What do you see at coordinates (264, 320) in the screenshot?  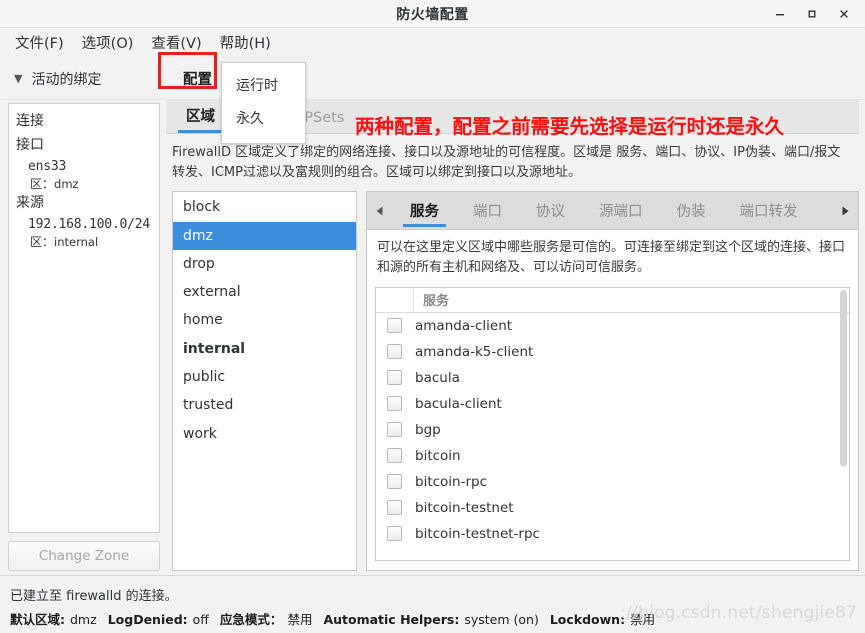 I see `zone-item-home: home` at bounding box center [264, 320].